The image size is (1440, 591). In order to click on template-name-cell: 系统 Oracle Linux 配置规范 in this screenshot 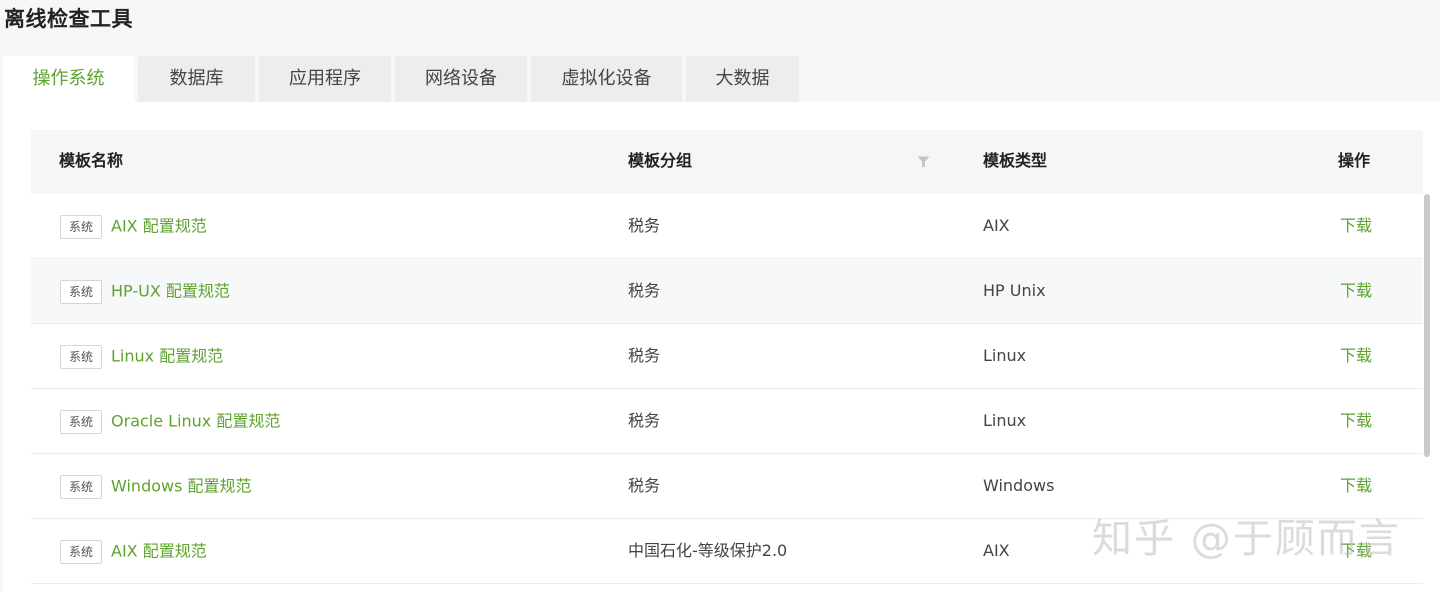, I will do `click(170, 421)`.